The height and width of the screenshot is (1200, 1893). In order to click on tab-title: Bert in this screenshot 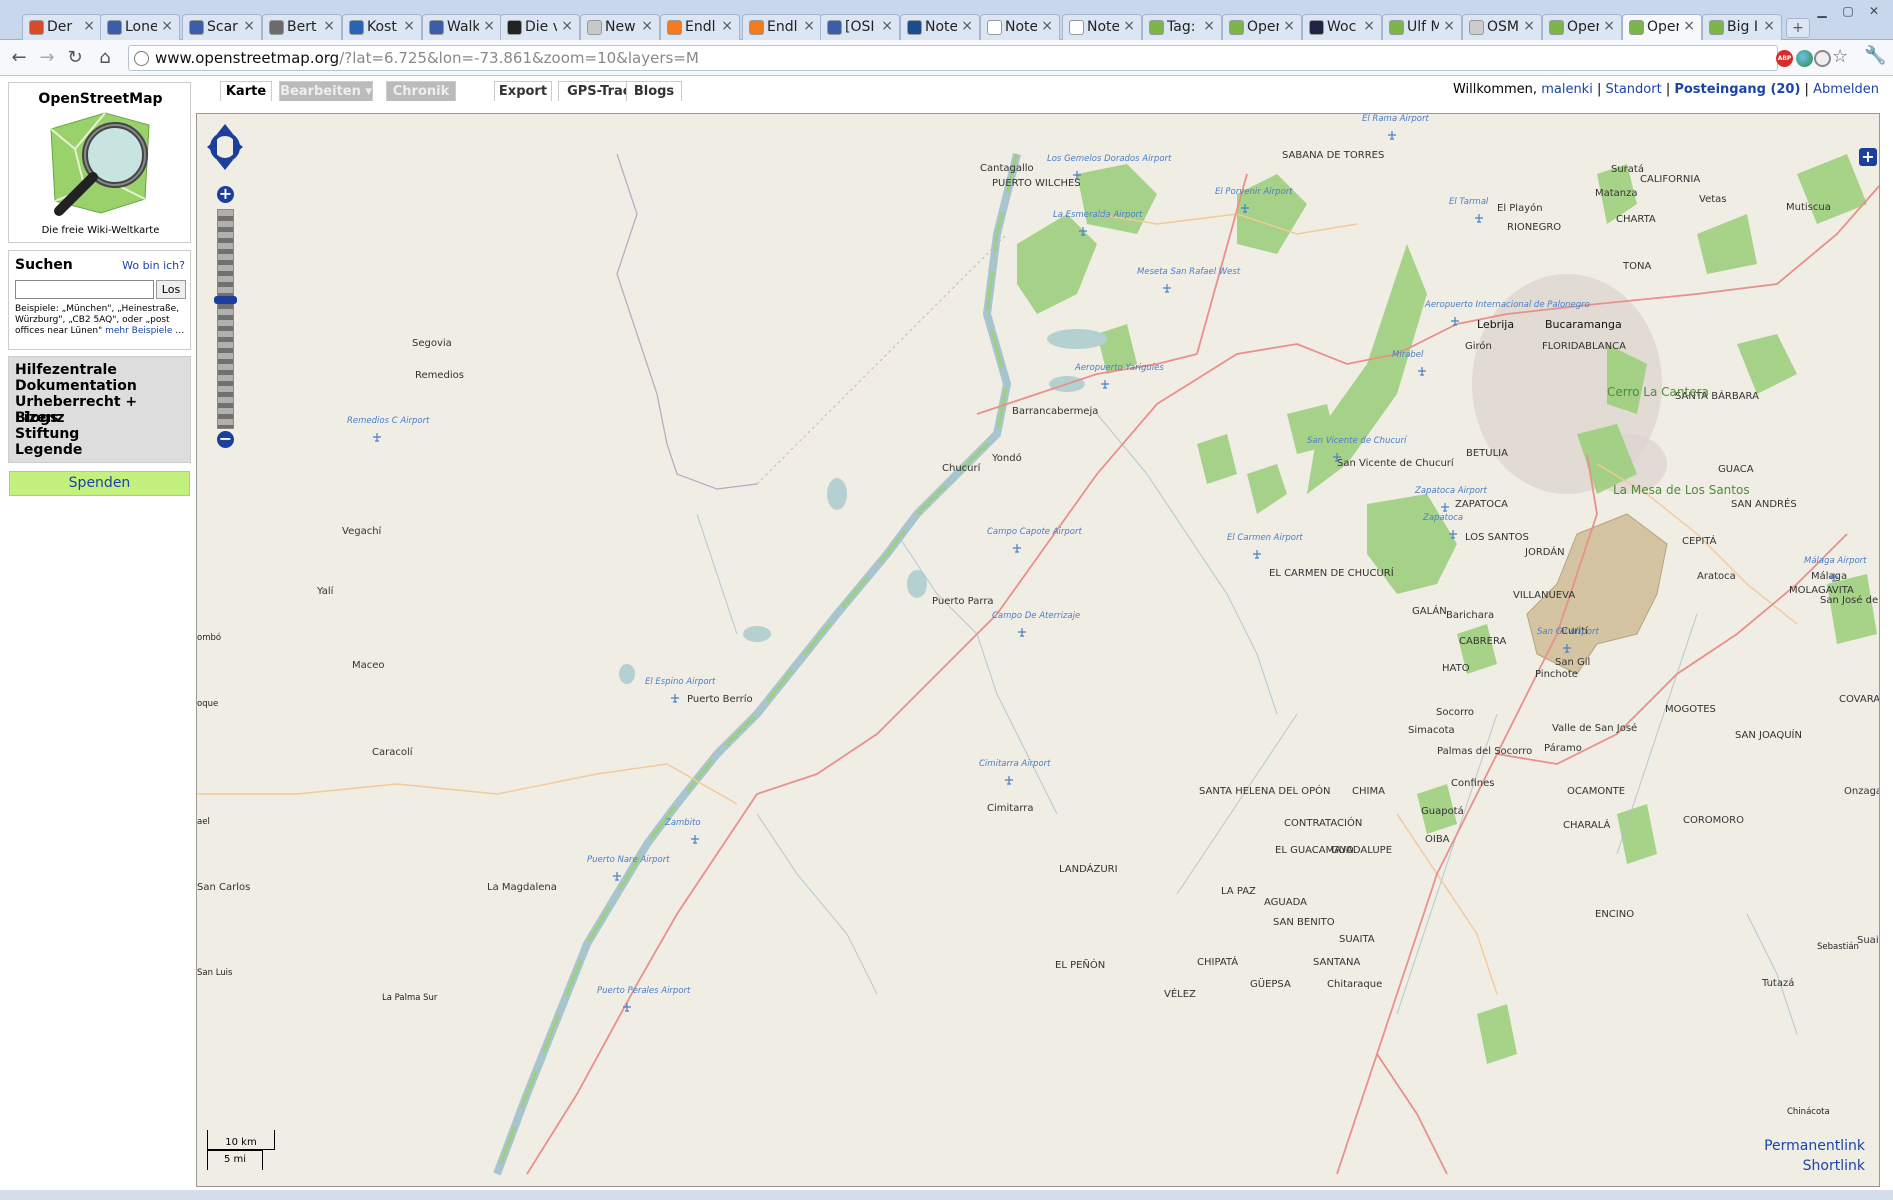, I will do `click(302, 27)`.